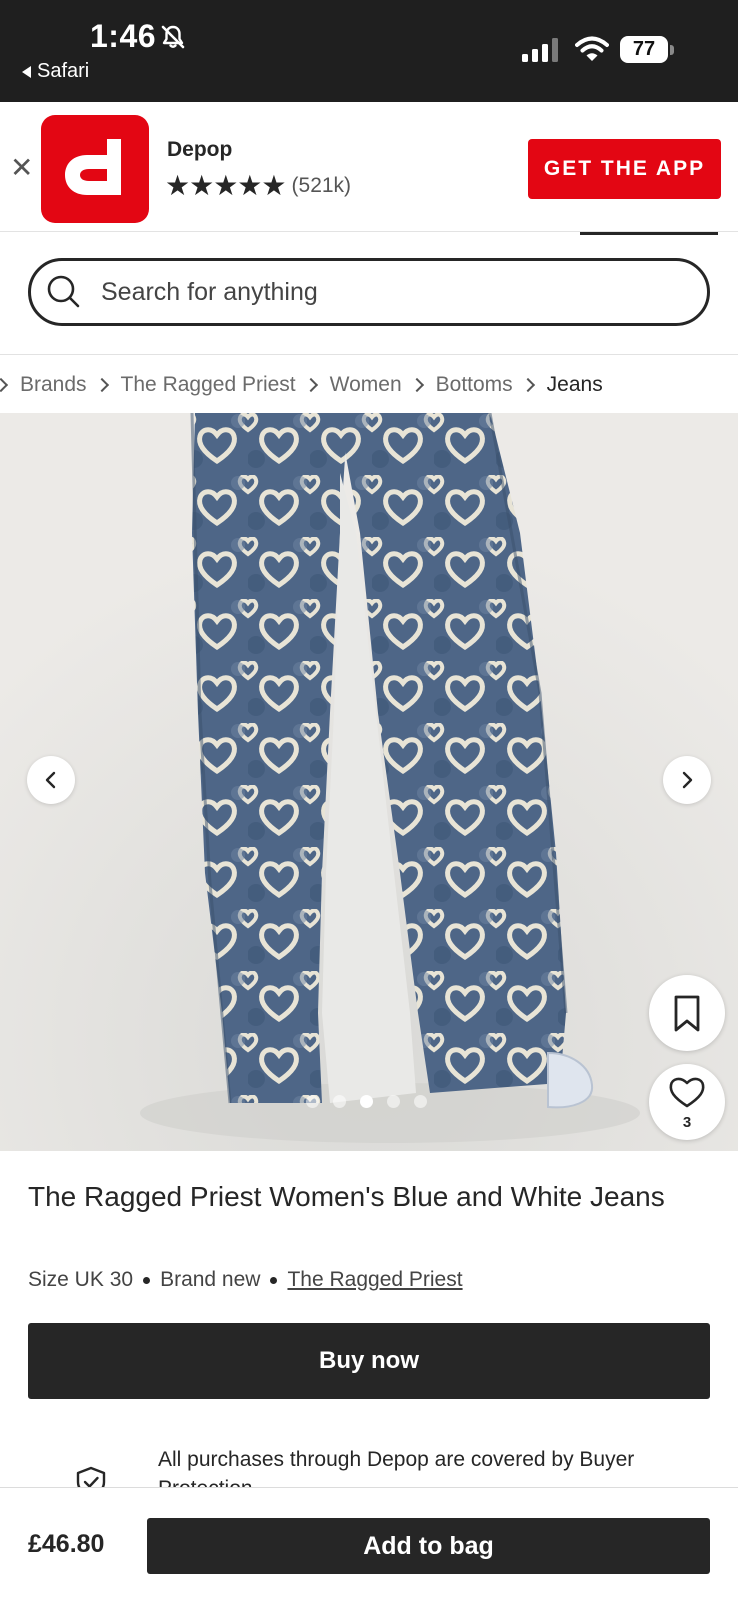 This screenshot has height=1600, width=738. What do you see at coordinates (95, 169) in the screenshot?
I see `depop-logo` at bounding box center [95, 169].